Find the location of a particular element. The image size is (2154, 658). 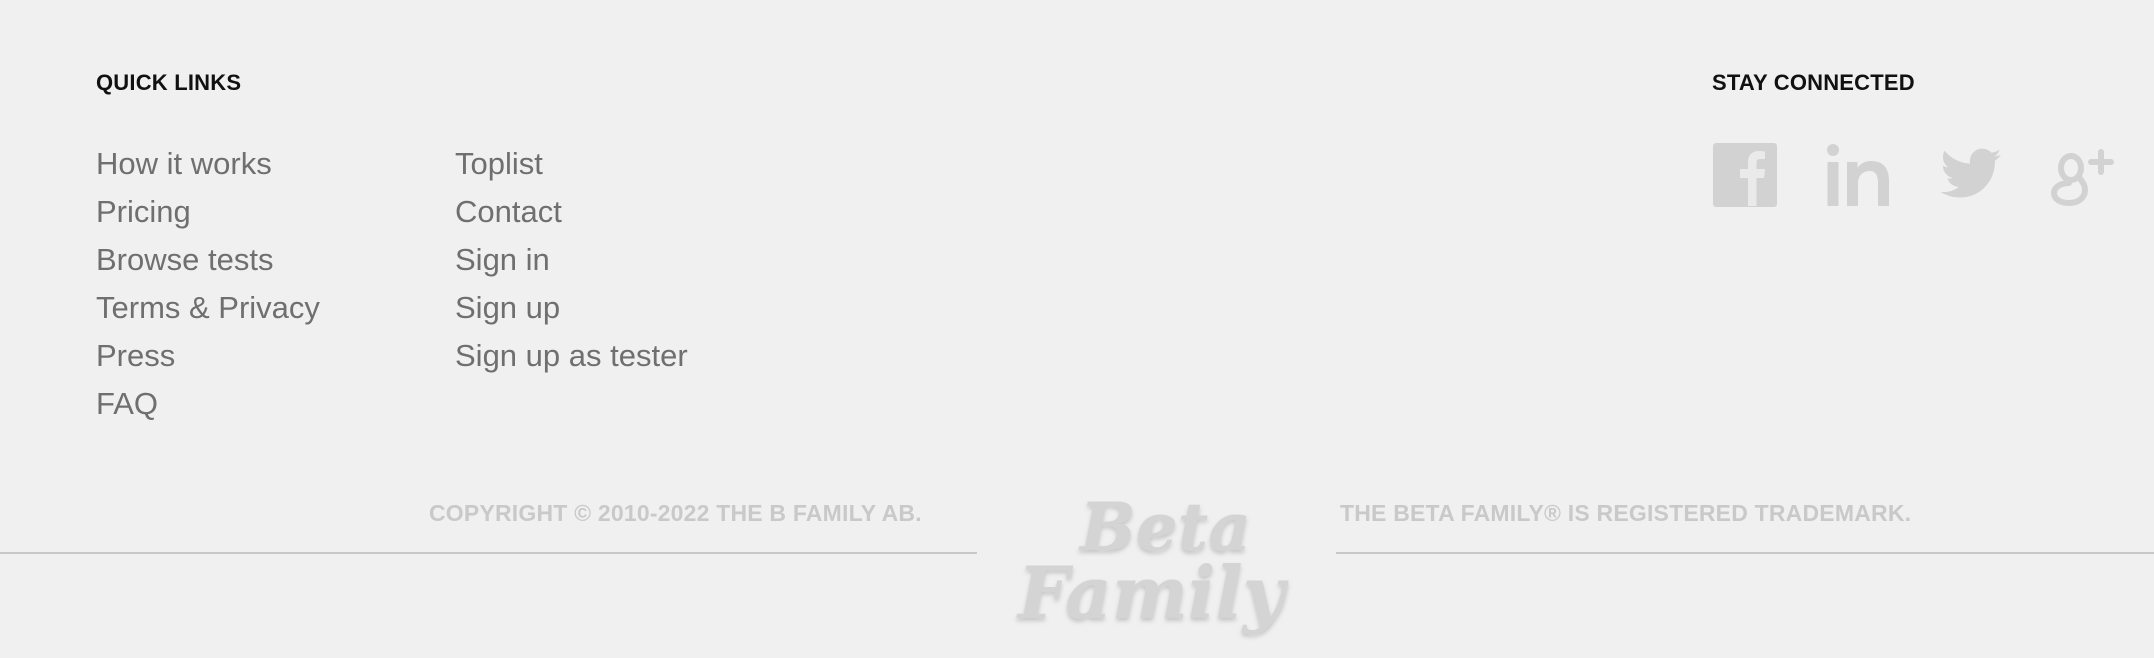

copyright-text: COPYRIGHT © 2010-2022 THE B FAMILY AB. is located at coordinates (675, 513).